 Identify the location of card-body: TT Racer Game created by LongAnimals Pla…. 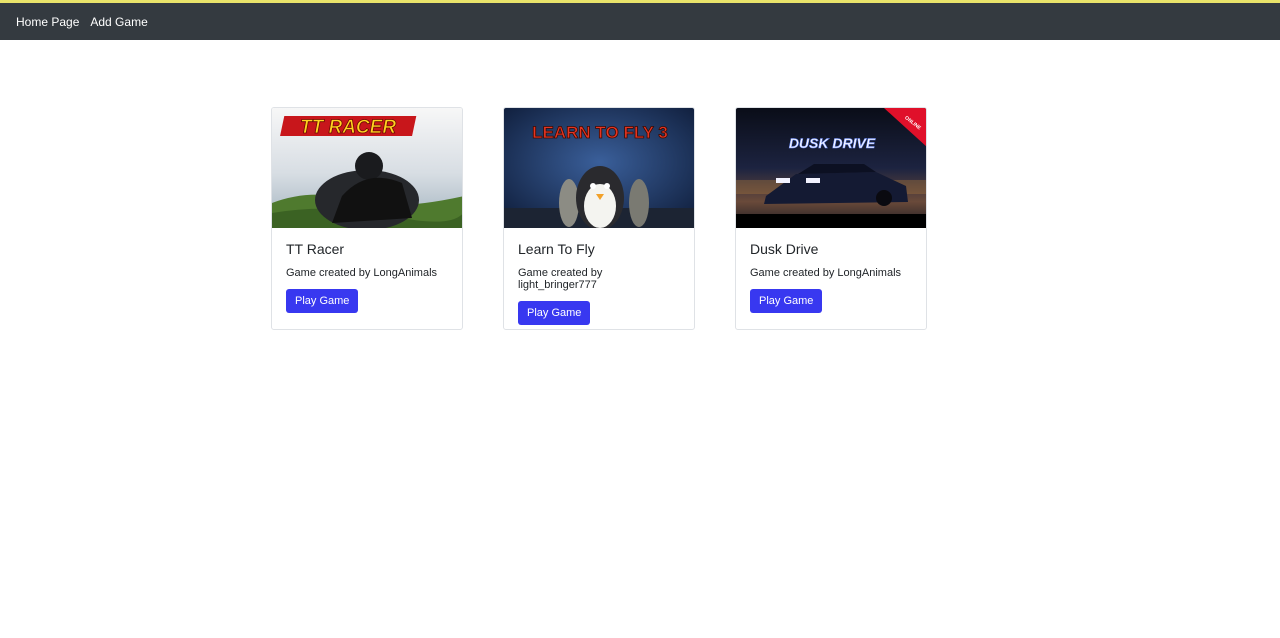
(367, 277).